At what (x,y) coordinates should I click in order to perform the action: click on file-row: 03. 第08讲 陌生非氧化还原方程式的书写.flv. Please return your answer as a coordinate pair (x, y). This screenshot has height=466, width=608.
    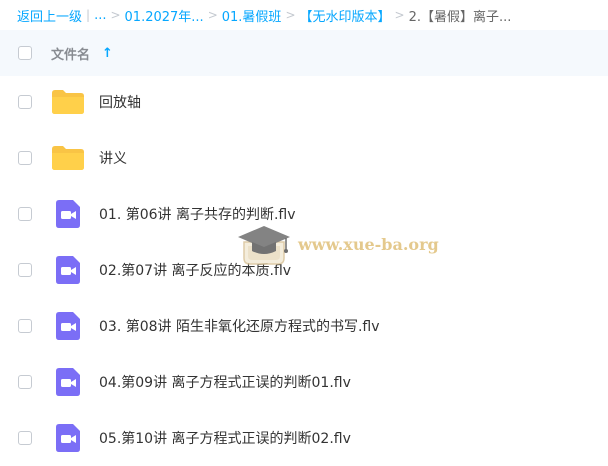
    Looking at the image, I should click on (304, 326).